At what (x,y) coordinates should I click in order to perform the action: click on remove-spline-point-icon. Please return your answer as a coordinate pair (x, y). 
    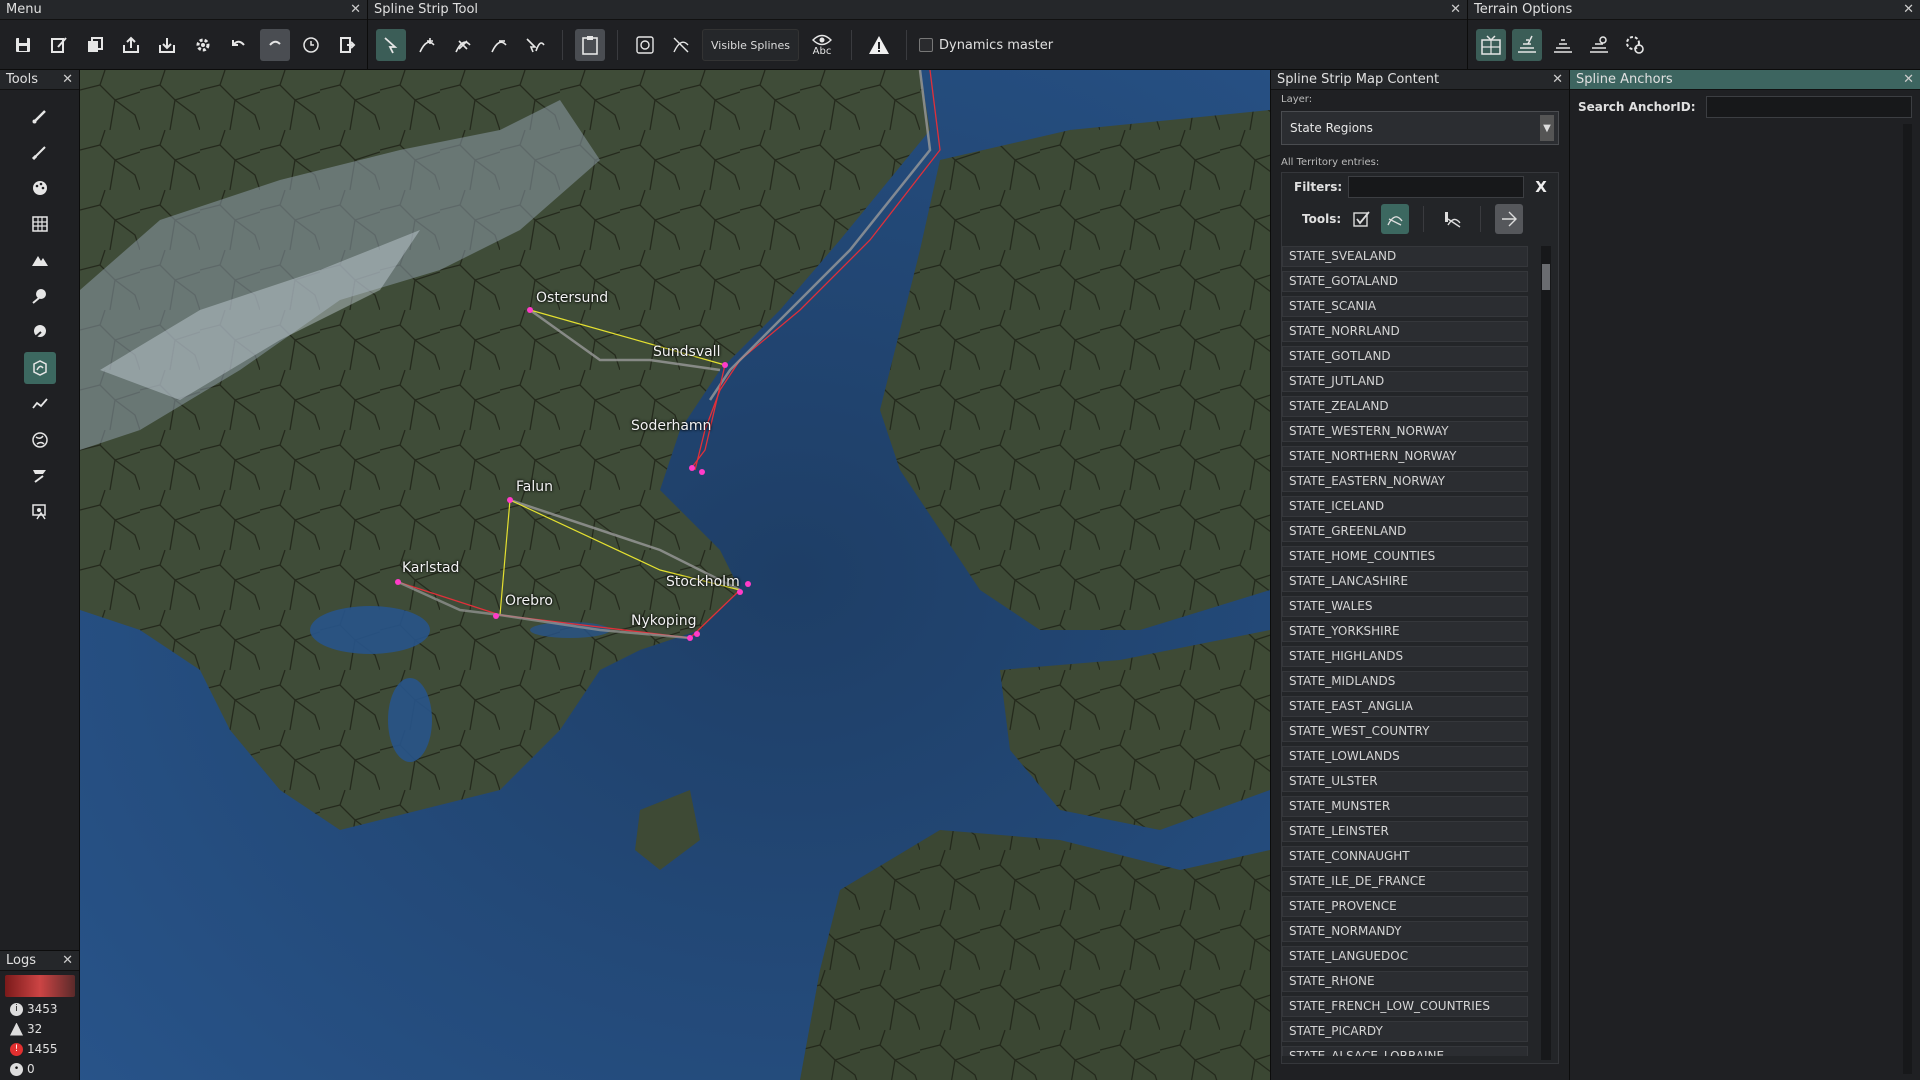
    Looking at the image, I should click on (499, 45).